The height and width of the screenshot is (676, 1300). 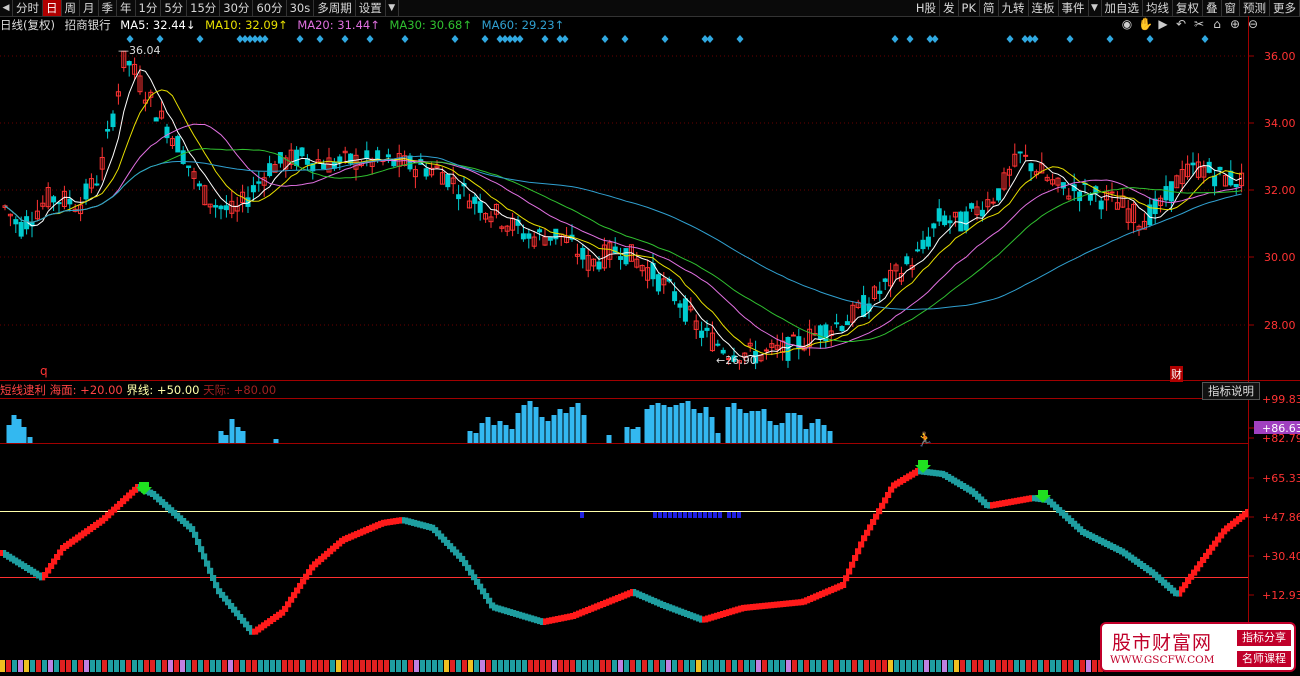 I want to click on ind-tick-label: +47.86, so click(x=1281, y=517).